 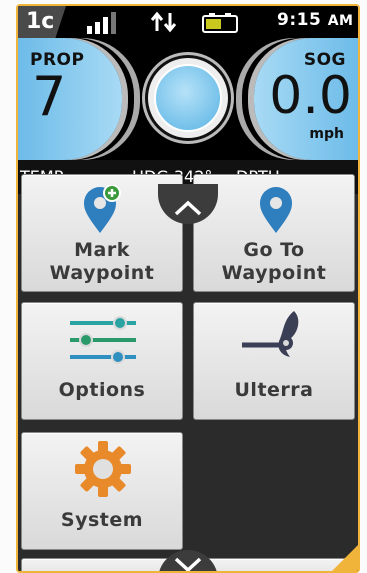 I want to click on chevron-up-icon, so click(x=188, y=208).